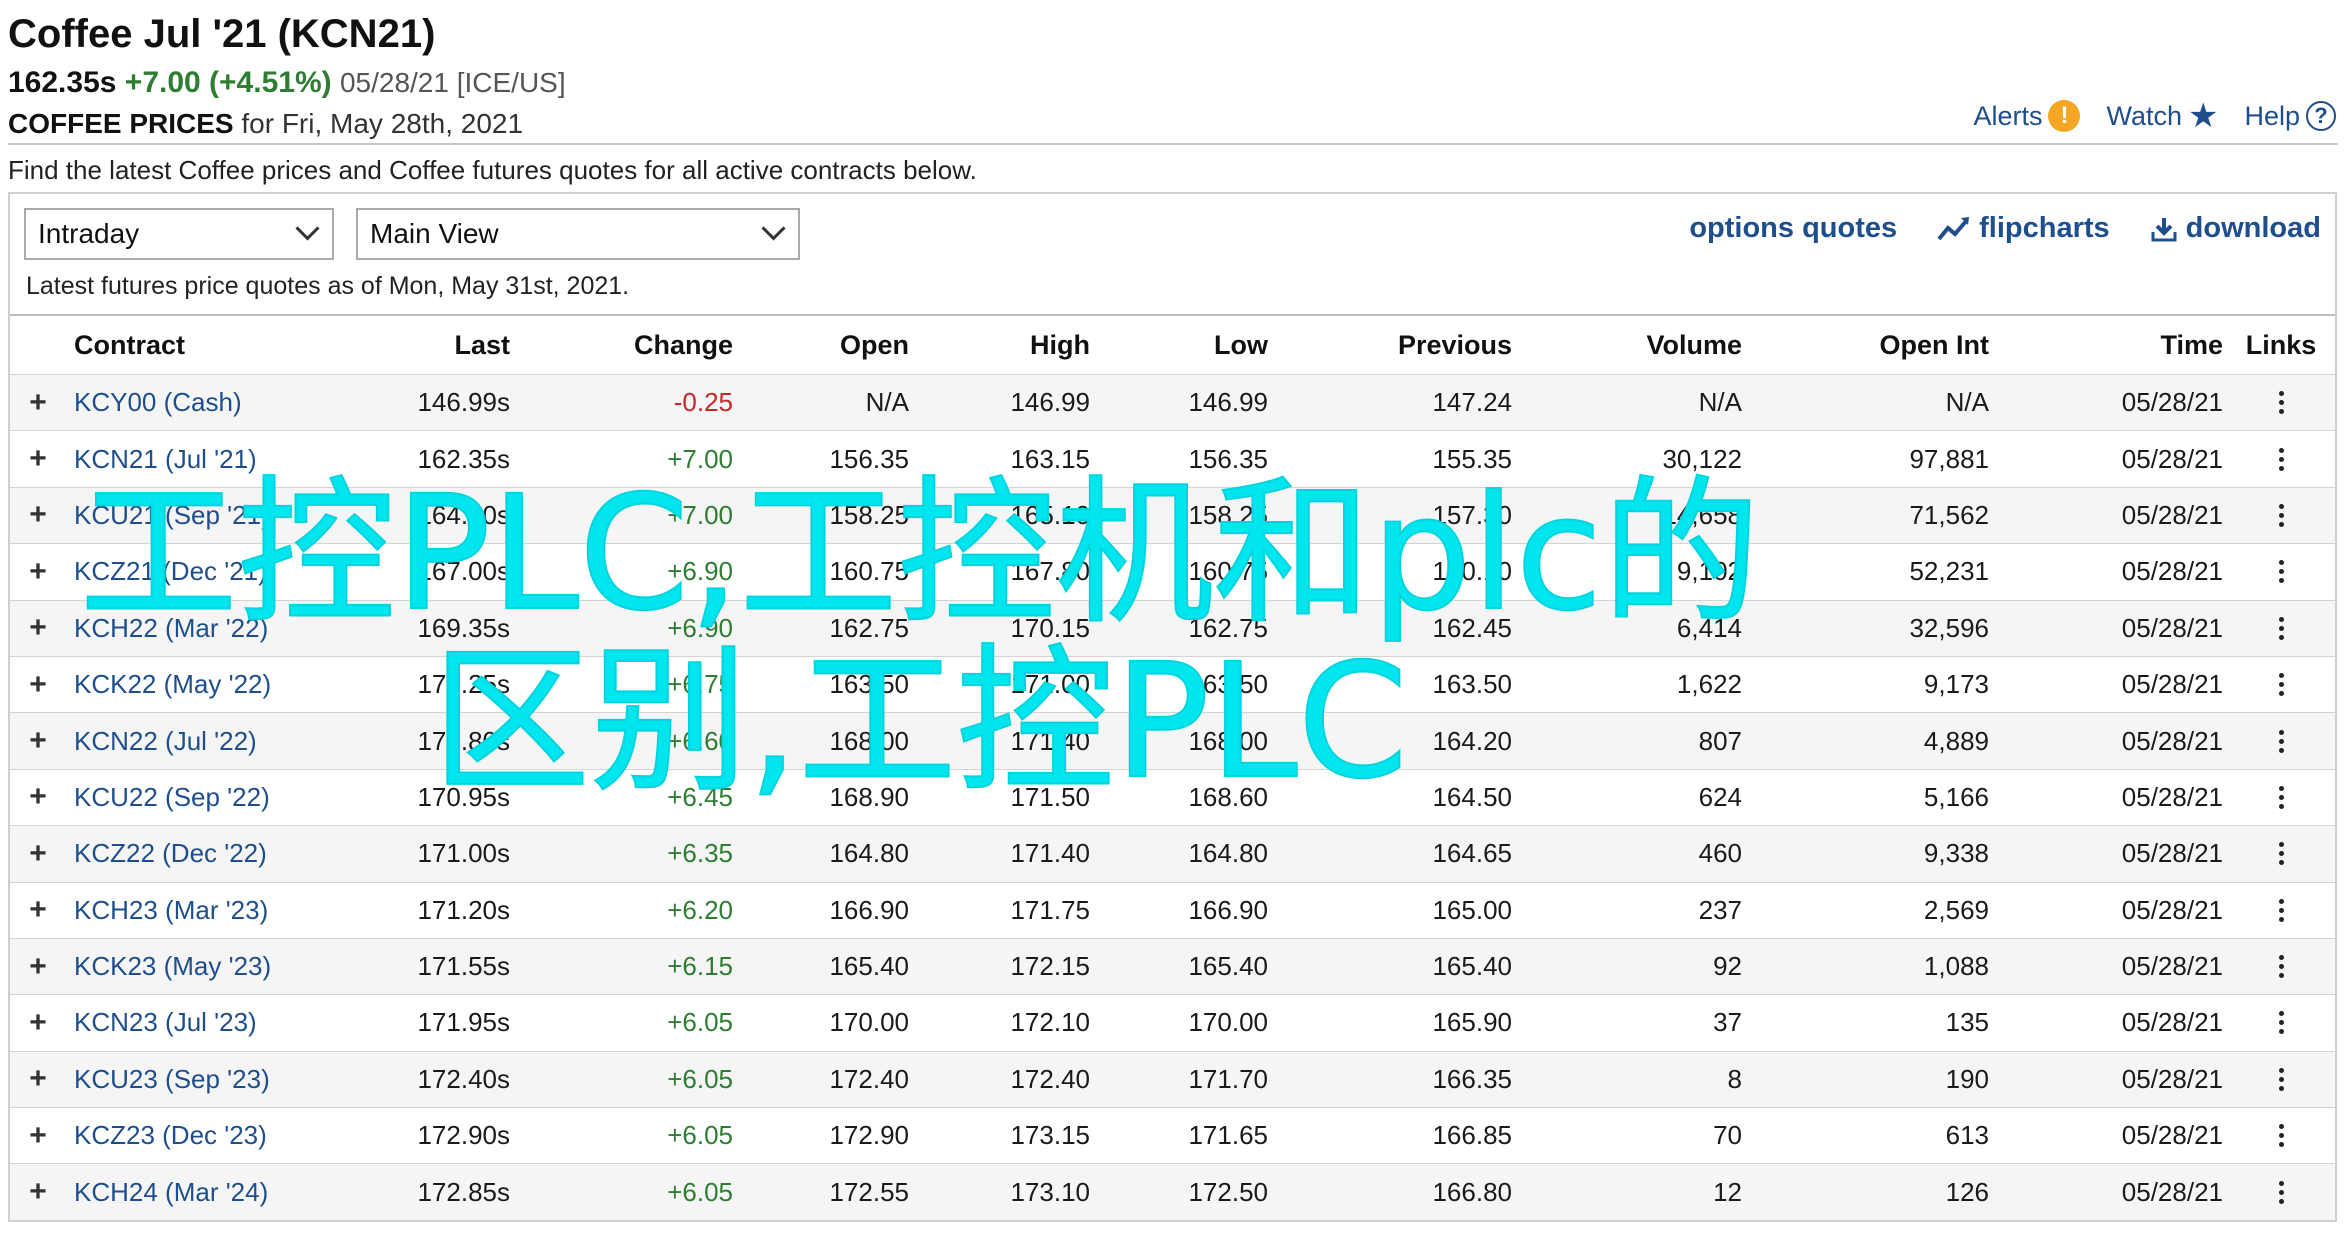 The height and width of the screenshot is (1238, 2346). I want to click on download-link: download, so click(2235, 228).